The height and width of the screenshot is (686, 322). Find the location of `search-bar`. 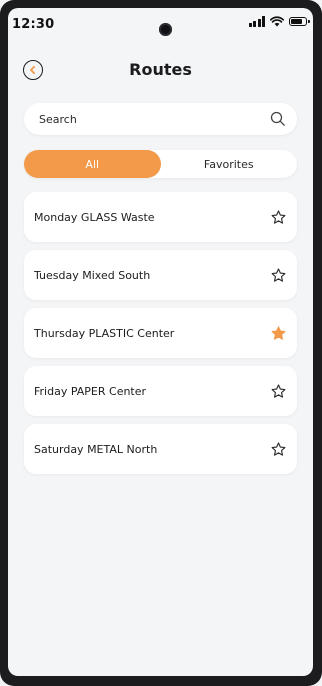

search-bar is located at coordinates (160, 119).